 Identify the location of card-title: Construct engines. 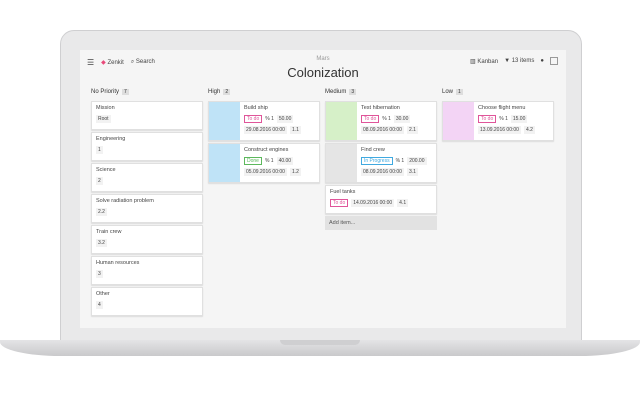
(266, 150).